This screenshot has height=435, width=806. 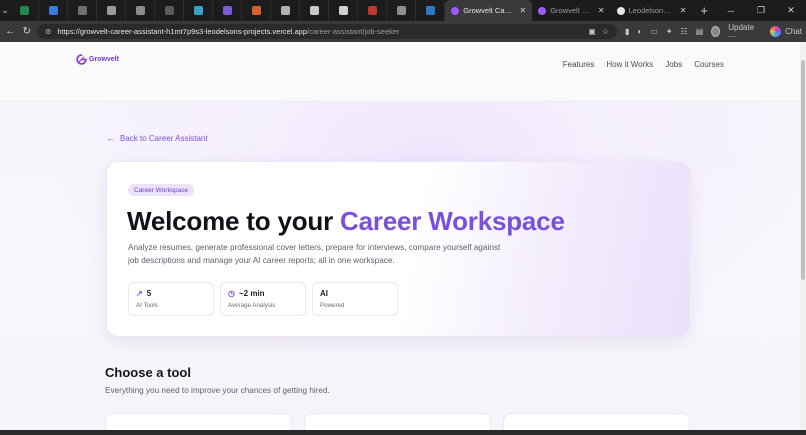 I want to click on growvelt-logo-icon, so click(x=81, y=59).